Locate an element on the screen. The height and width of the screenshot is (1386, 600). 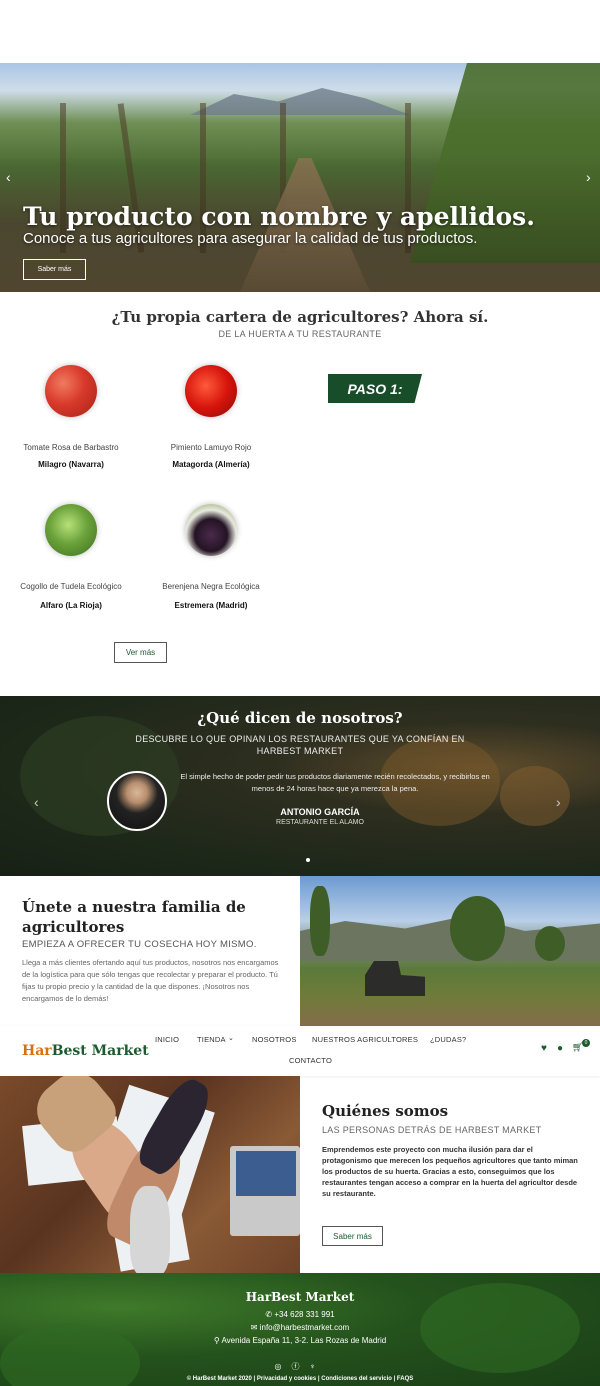
main-navbar: HarBest Market is located at coordinates (300, 1051).